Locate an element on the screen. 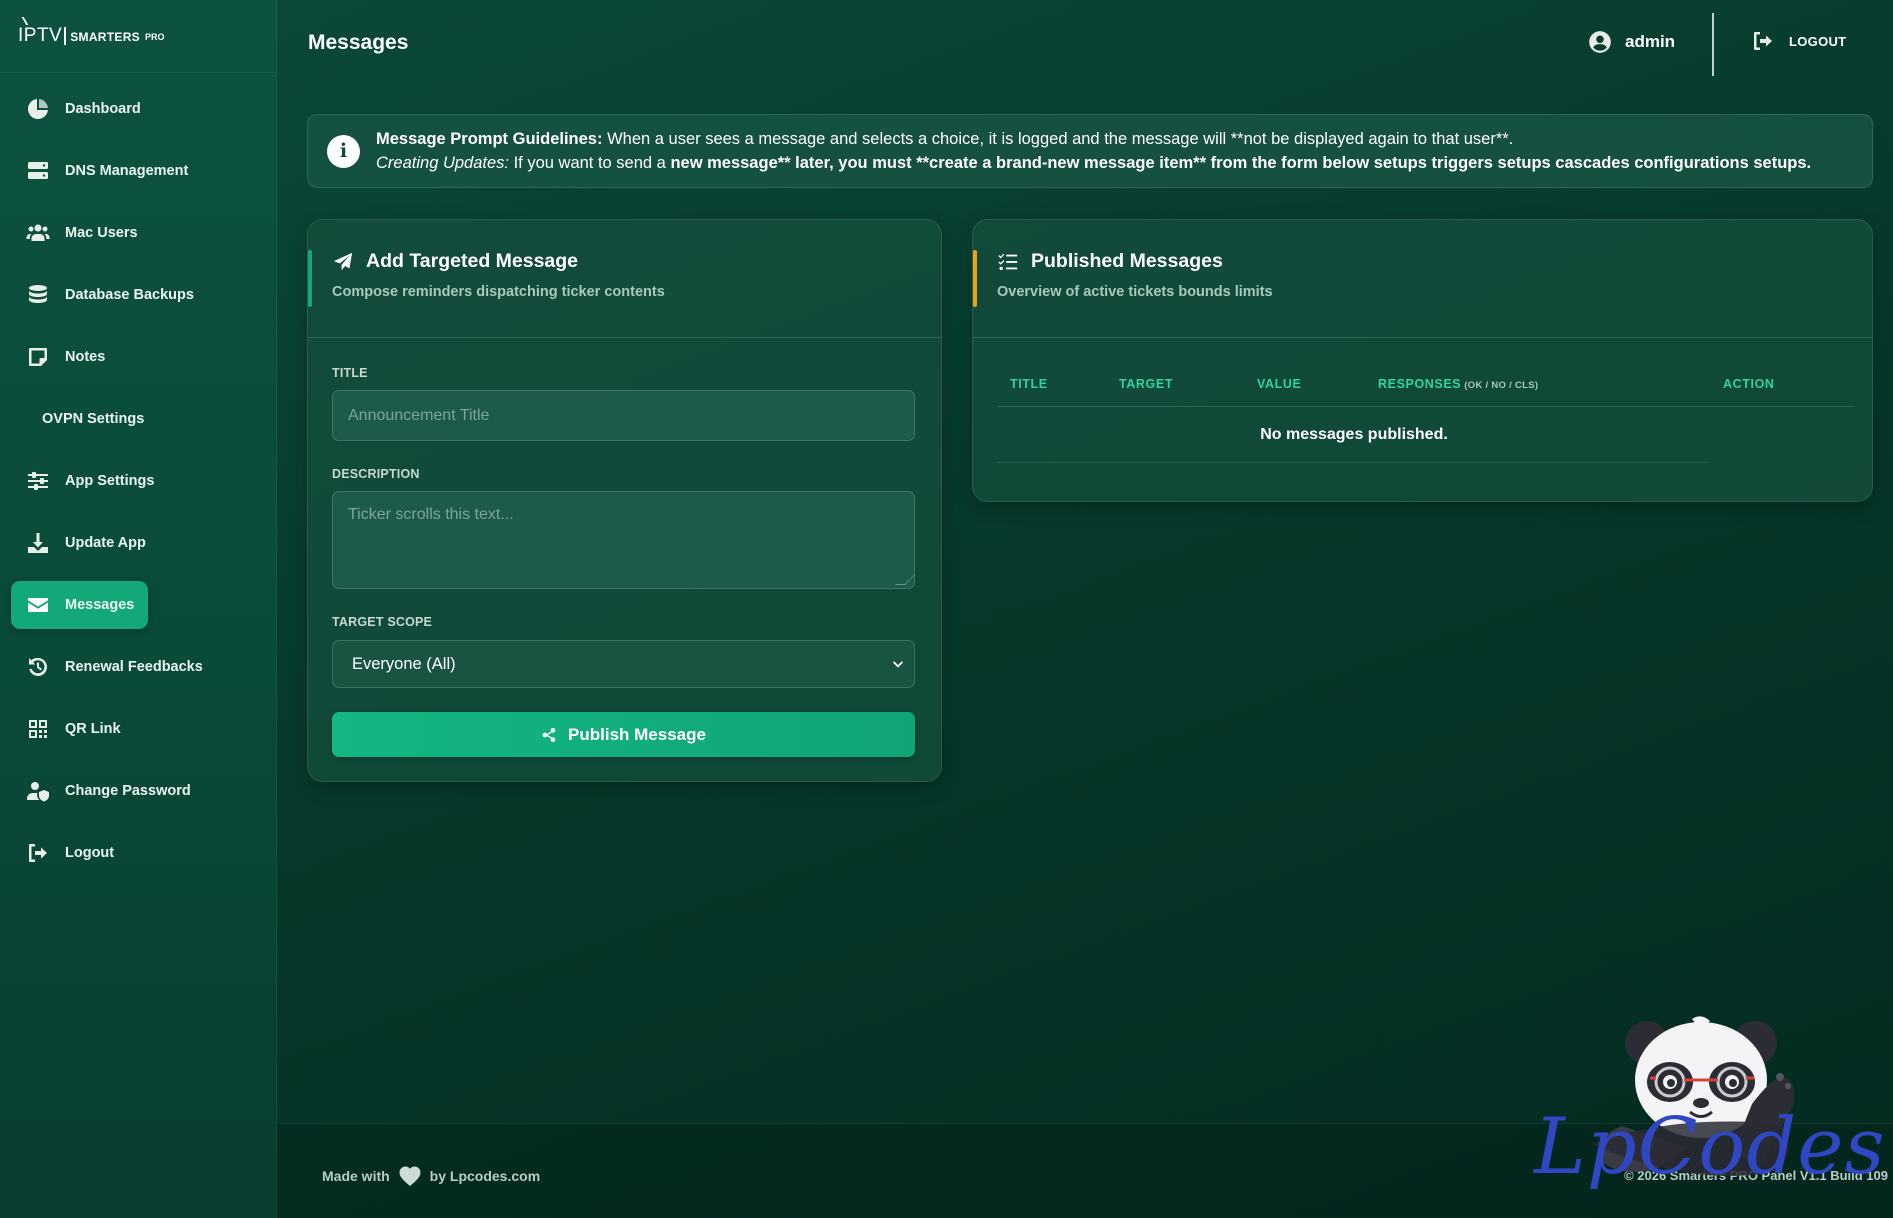 The height and width of the screenshot is (1218, 1893). user-shield-icon is located at coordinates (38, 791).